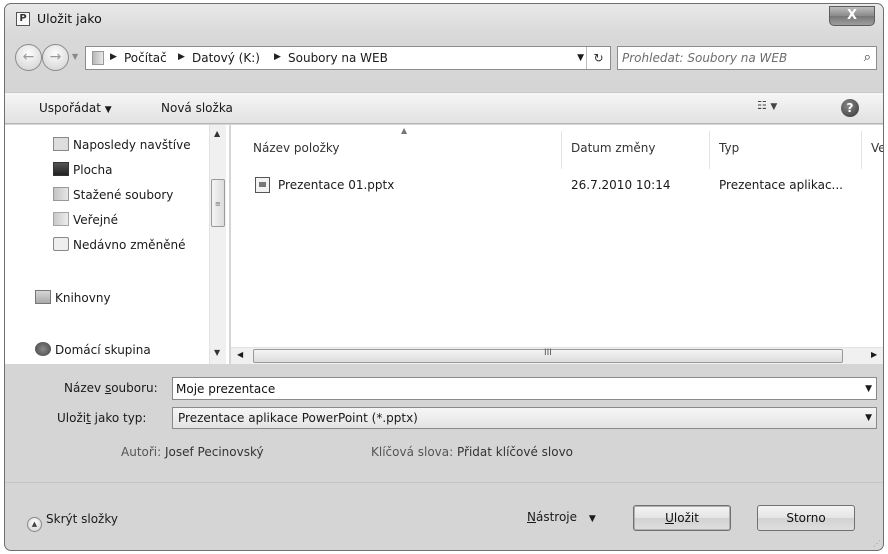 This screenshot has height=554, width=888. I want to click on change-view-button: ☷ ▼, so click(767, 105).